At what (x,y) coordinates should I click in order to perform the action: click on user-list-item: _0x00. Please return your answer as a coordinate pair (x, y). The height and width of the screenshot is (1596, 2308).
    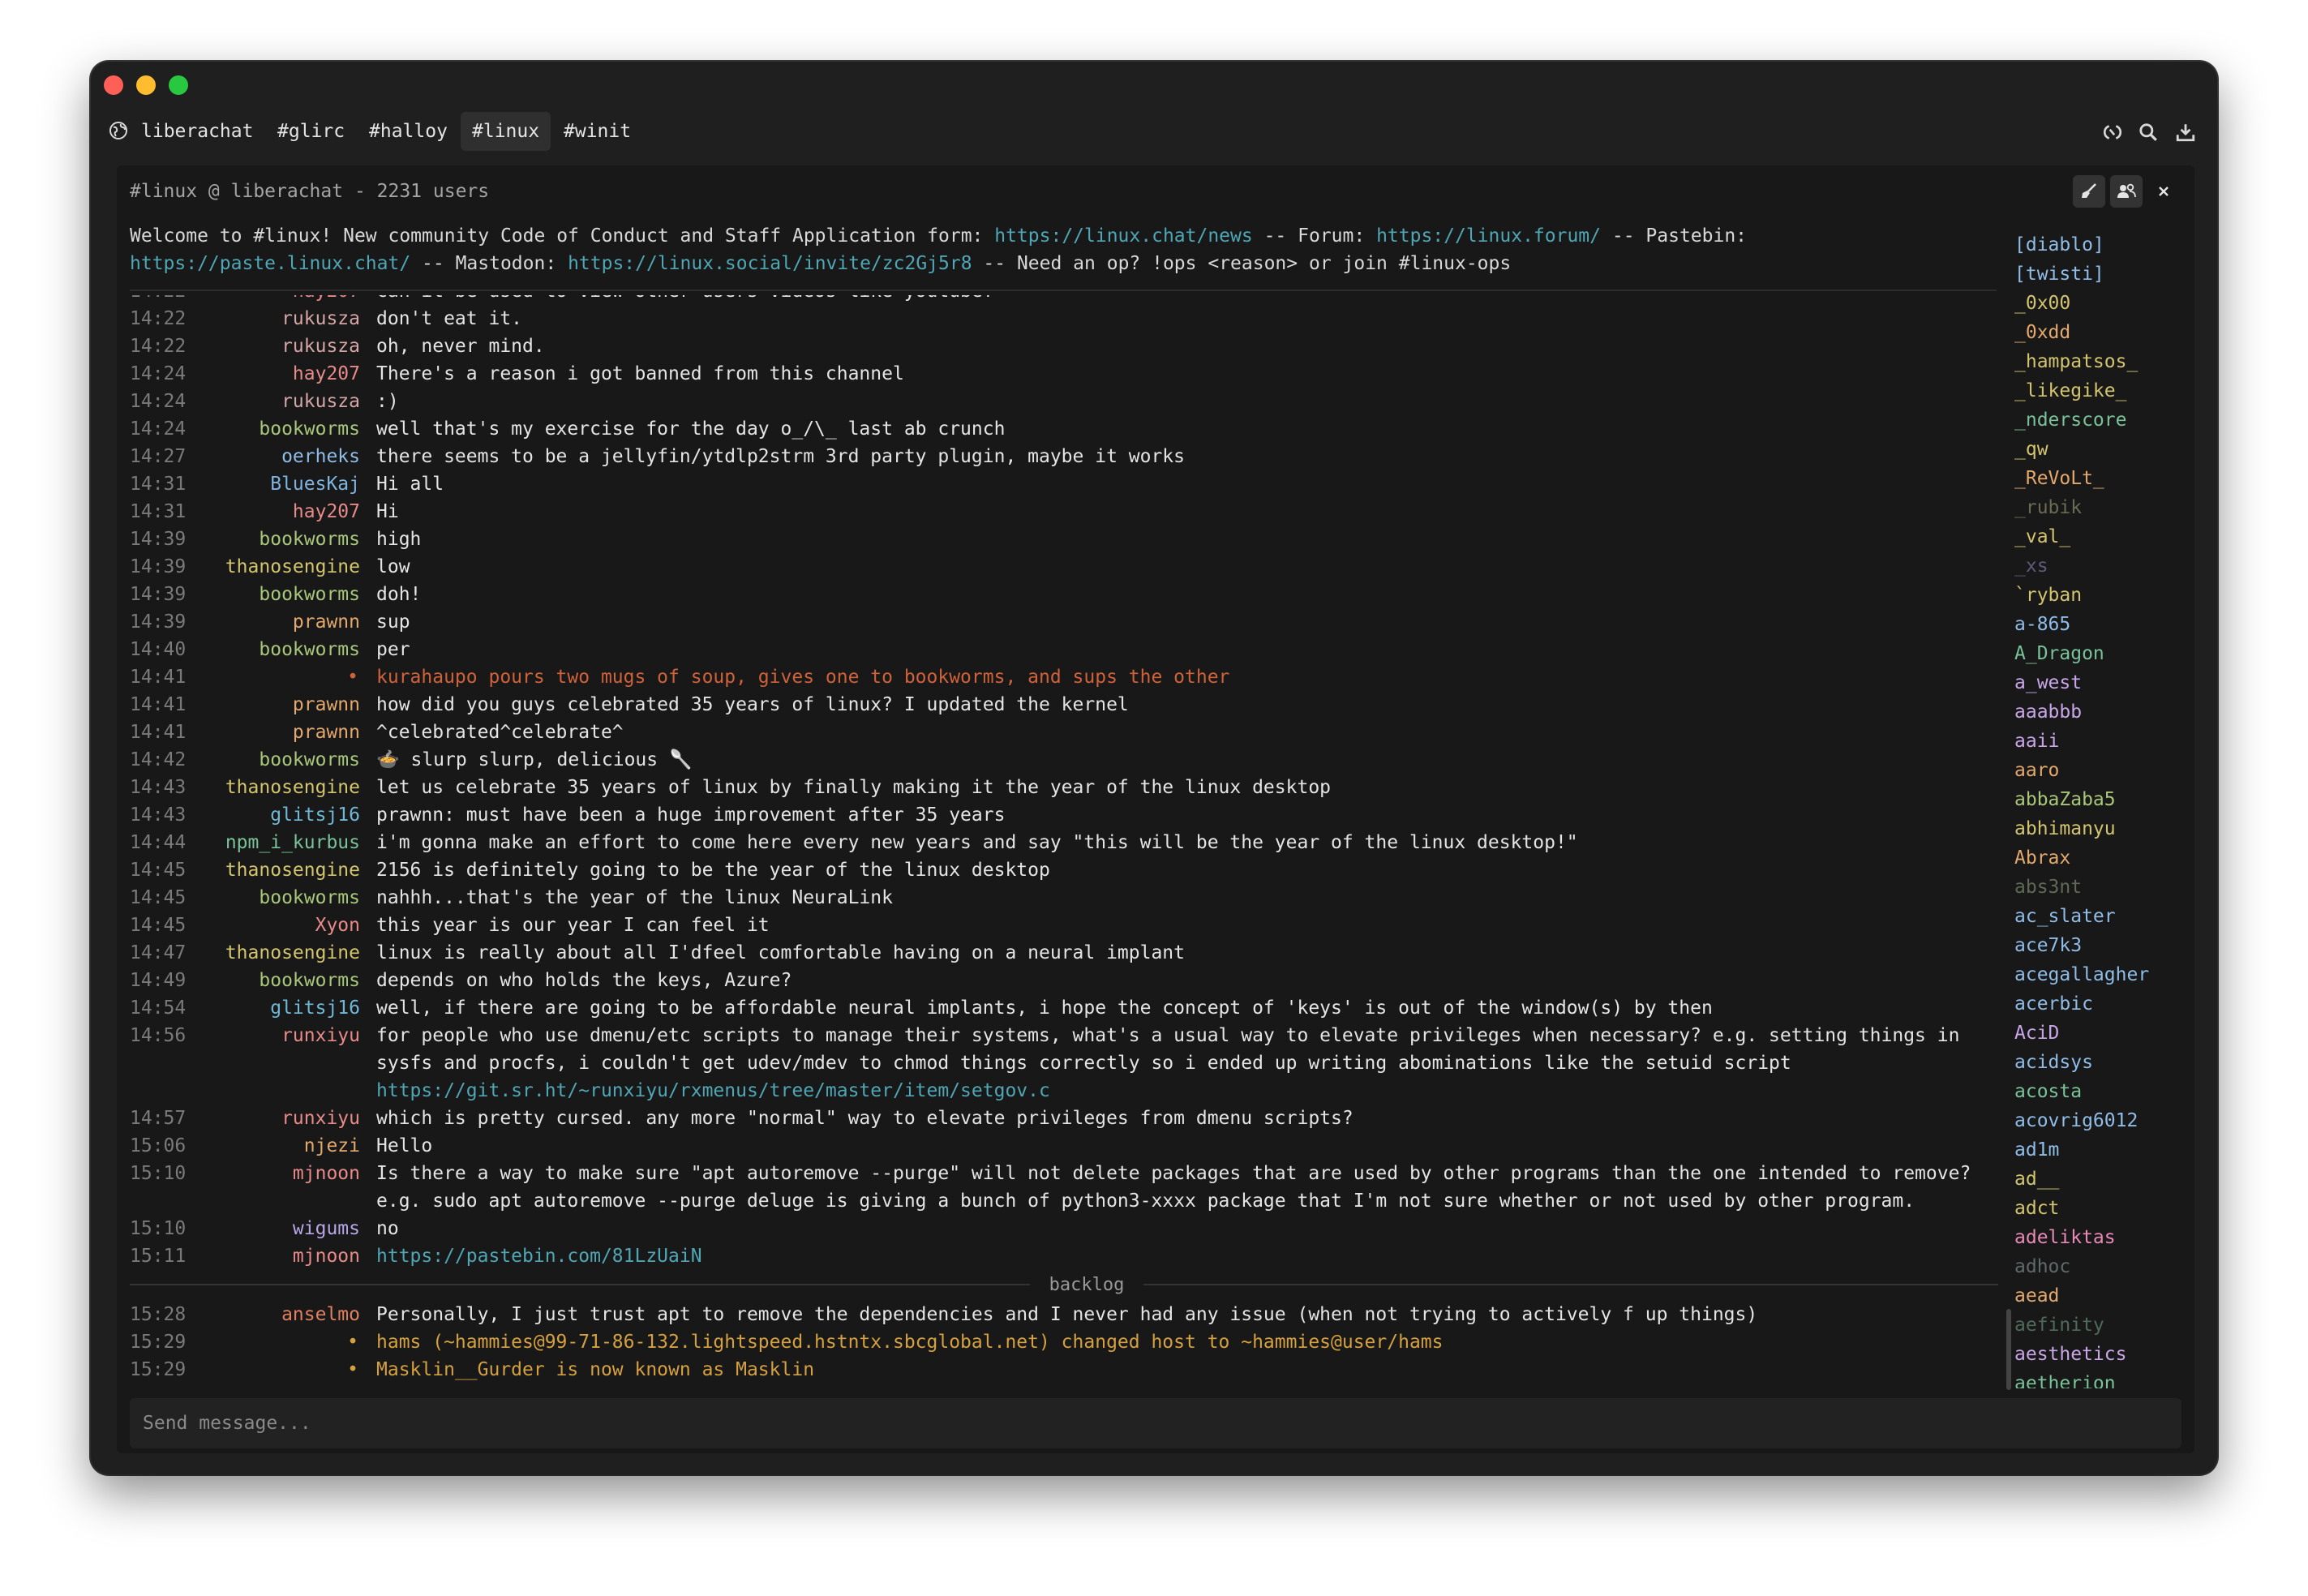
    Looking at the image, I should click on (2099, 303).